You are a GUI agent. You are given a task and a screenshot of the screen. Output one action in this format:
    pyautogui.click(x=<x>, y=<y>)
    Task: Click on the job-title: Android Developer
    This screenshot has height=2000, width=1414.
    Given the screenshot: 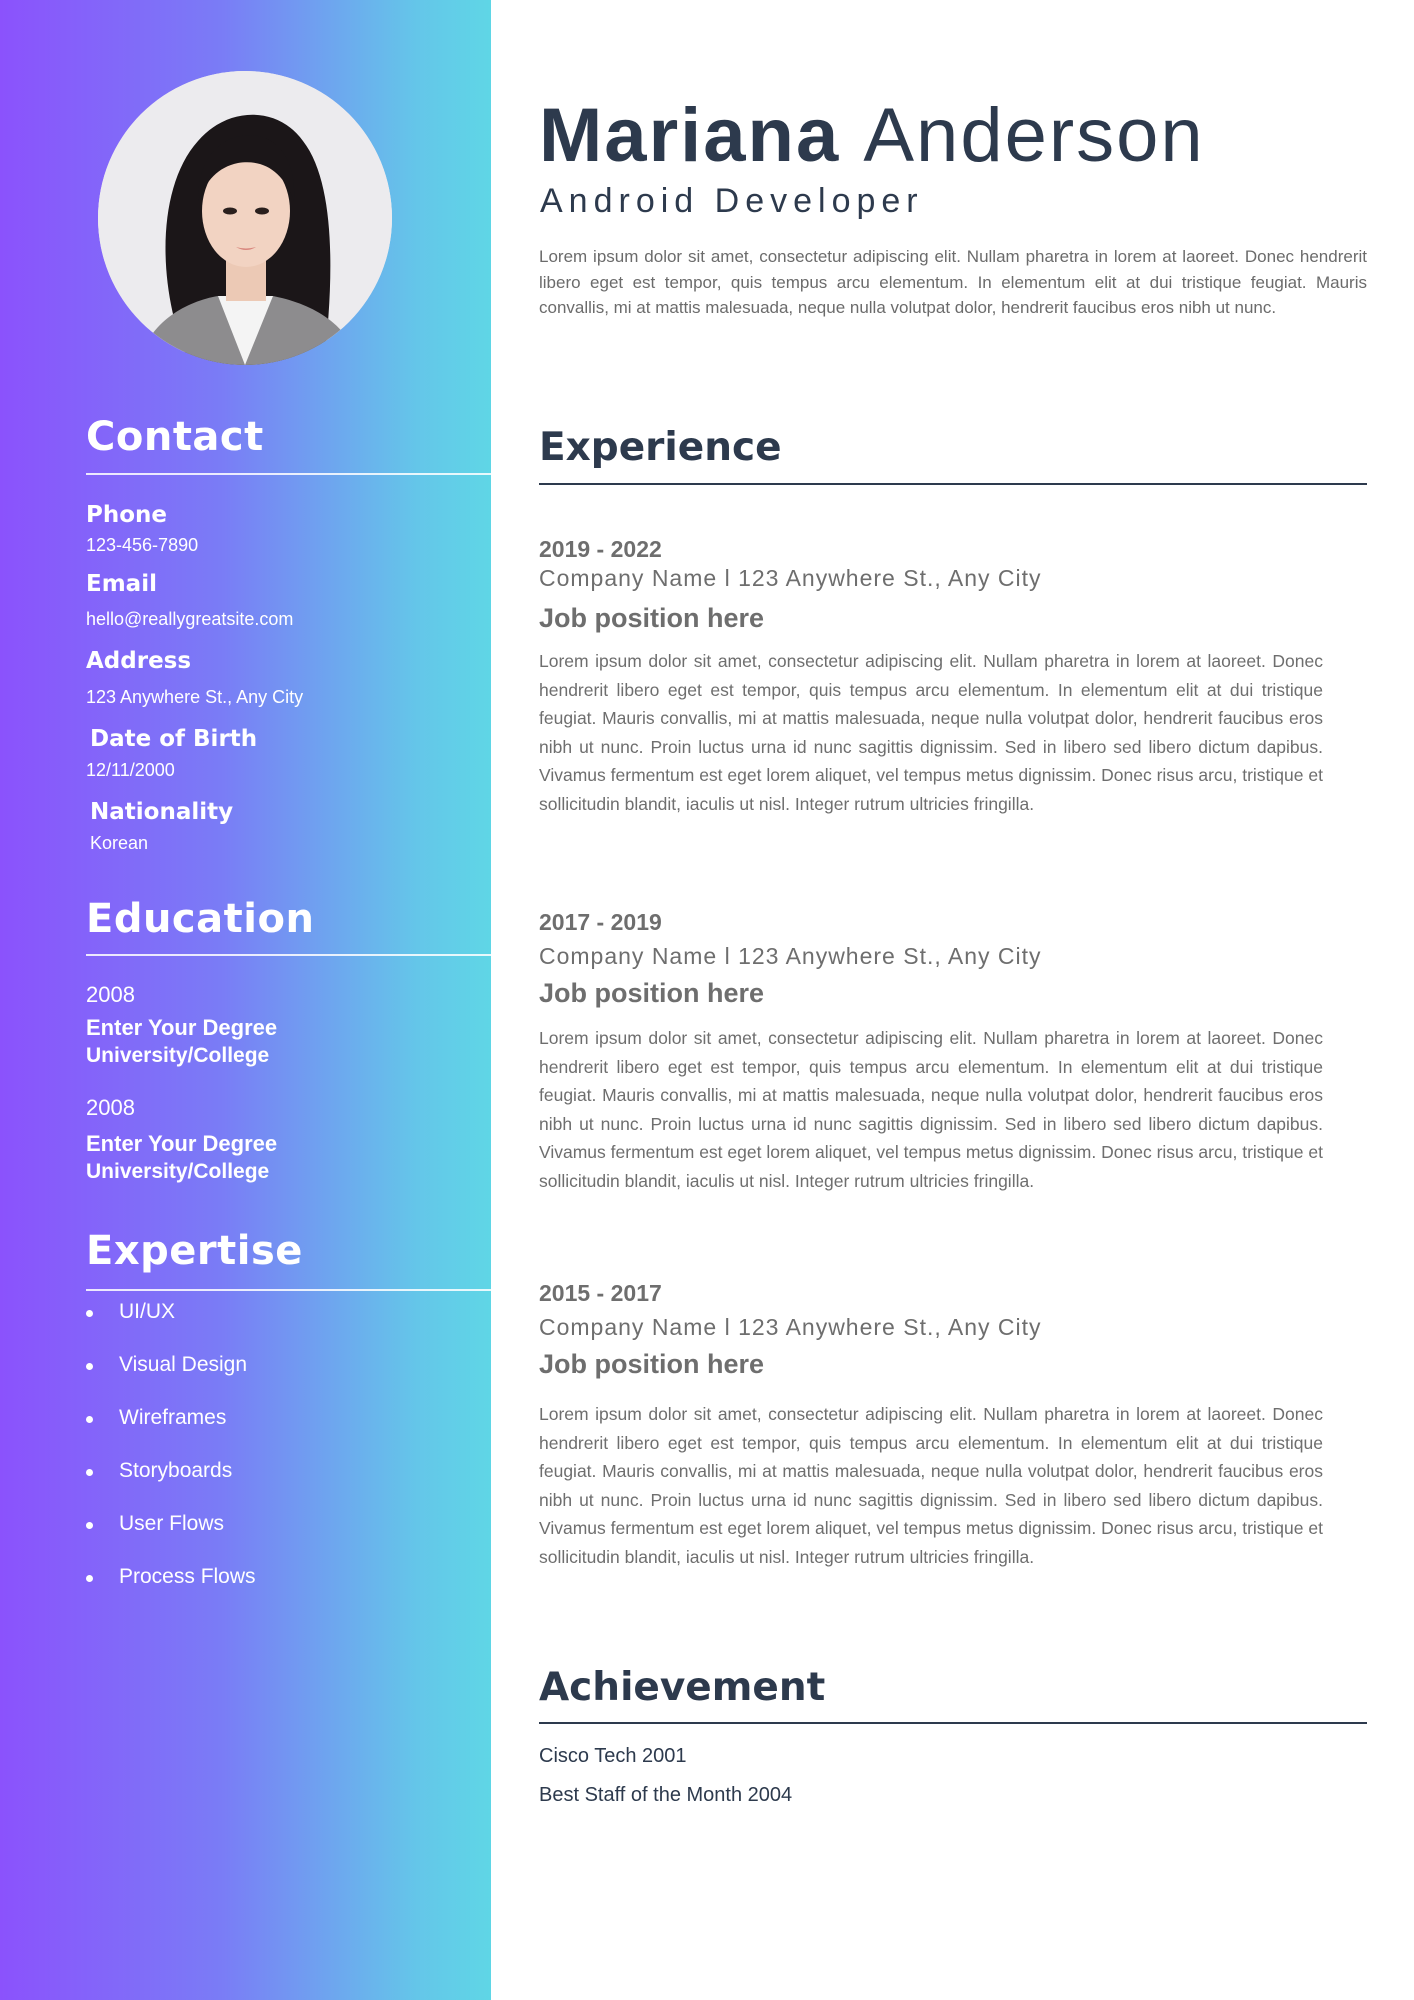 What is the action you would take?
    pyautogui.click(x=732, y=201)
    